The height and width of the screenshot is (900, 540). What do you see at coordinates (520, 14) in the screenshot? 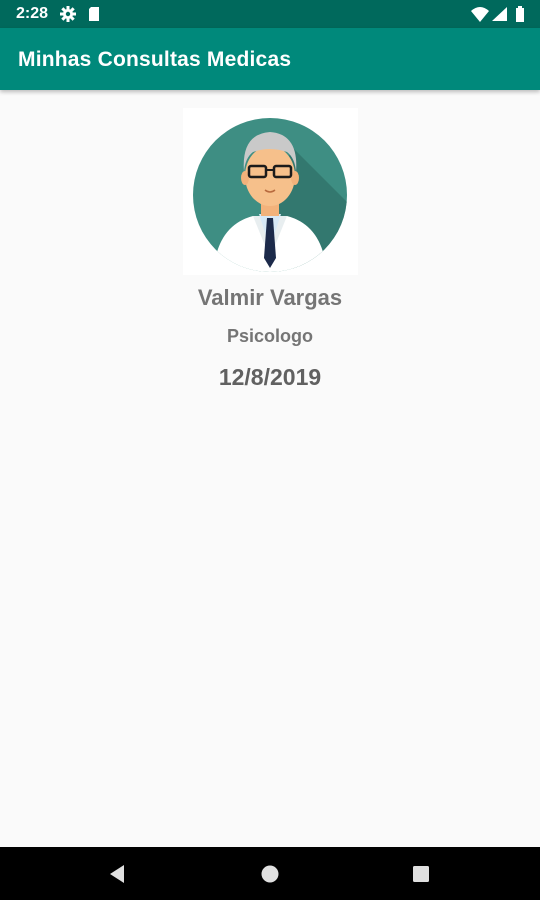
I see `battery-icon` at bounding box center [520, 14].